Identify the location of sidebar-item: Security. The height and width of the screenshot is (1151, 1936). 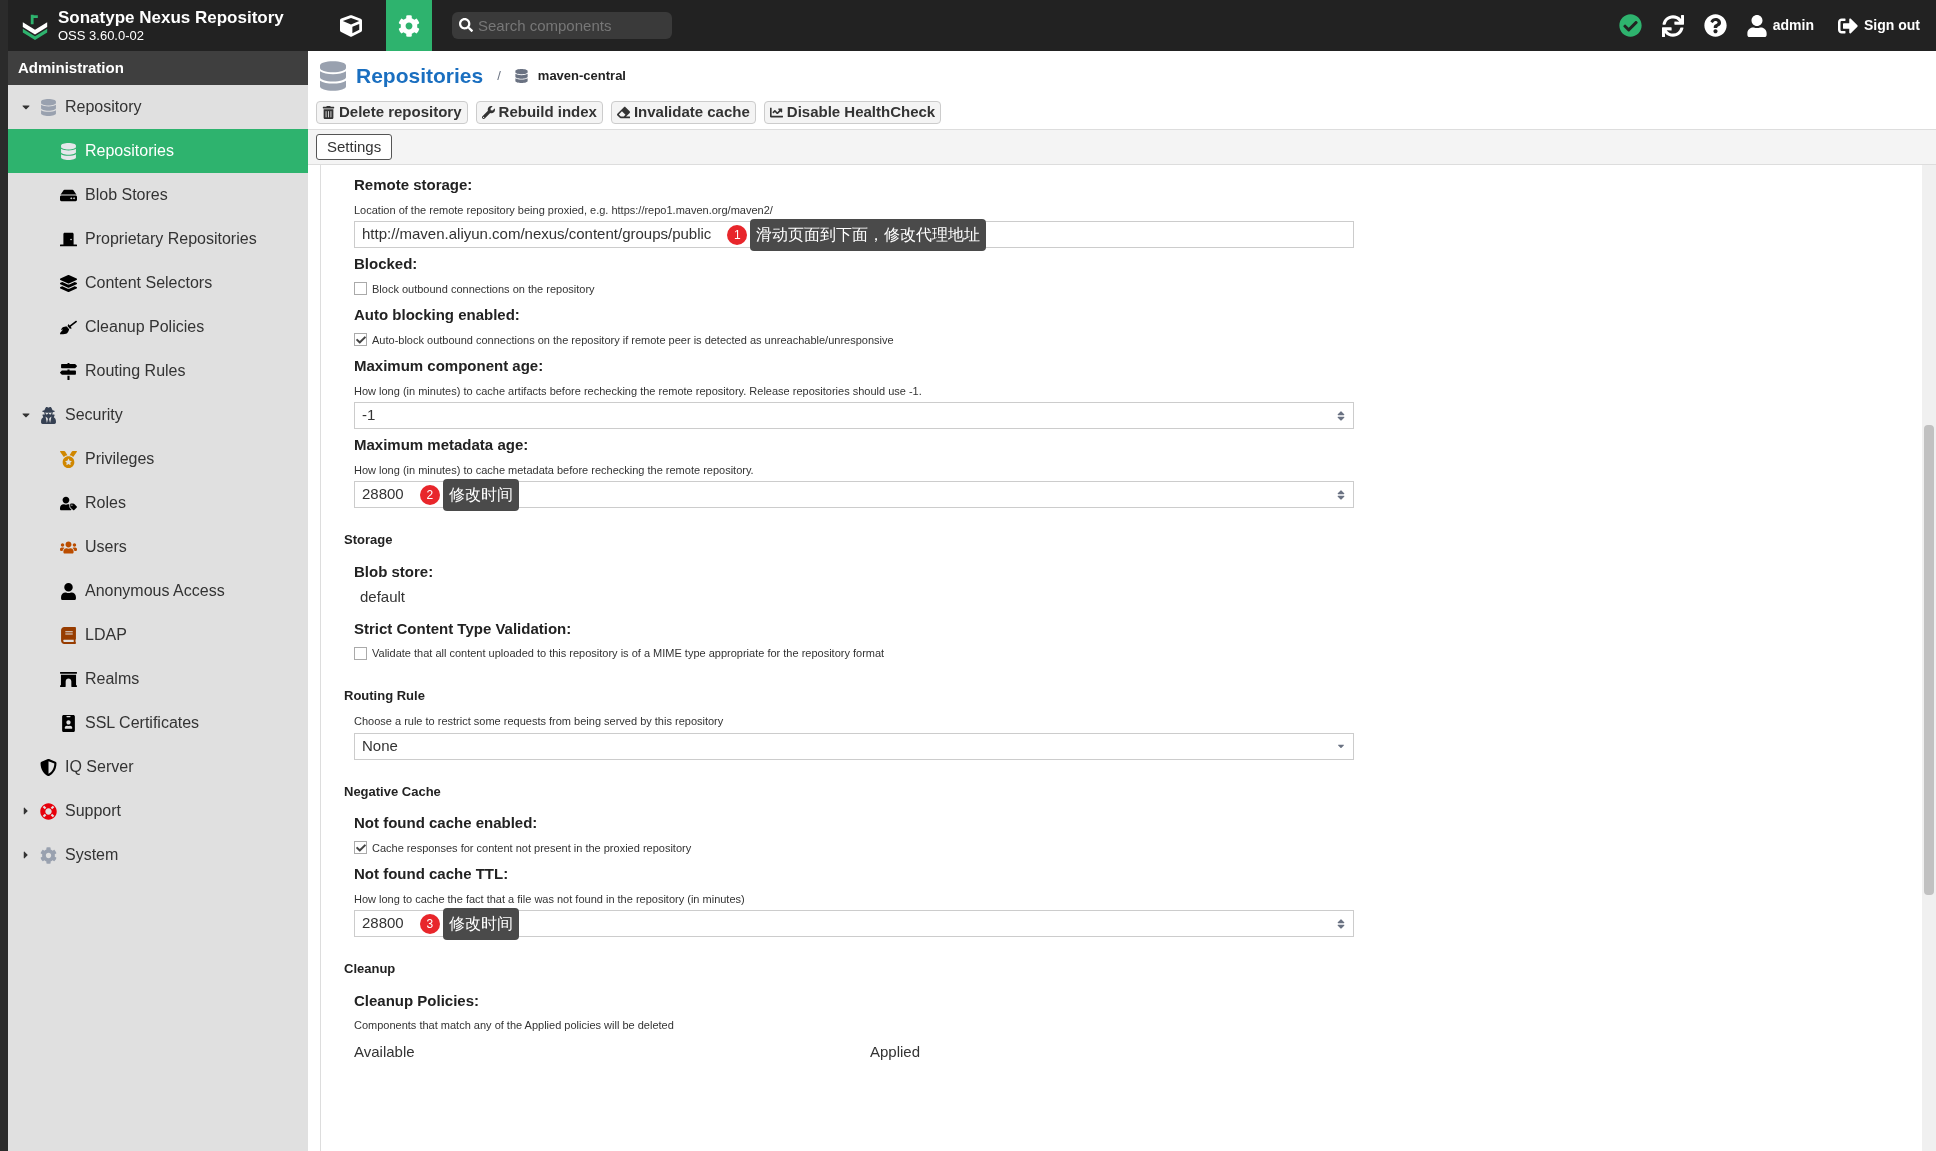
(158, 415).